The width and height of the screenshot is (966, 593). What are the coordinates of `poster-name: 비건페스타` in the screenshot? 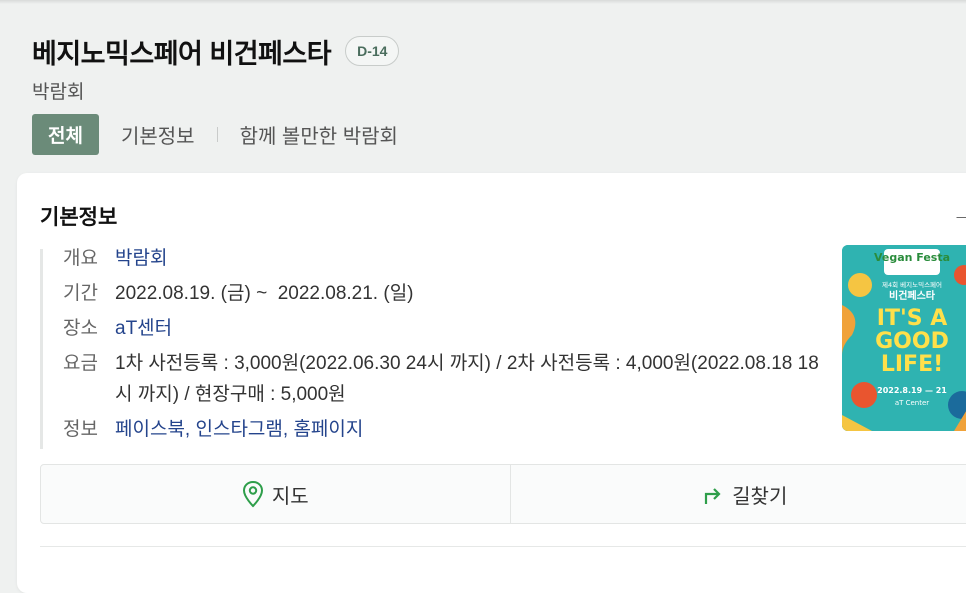 It's located at (912, 295).